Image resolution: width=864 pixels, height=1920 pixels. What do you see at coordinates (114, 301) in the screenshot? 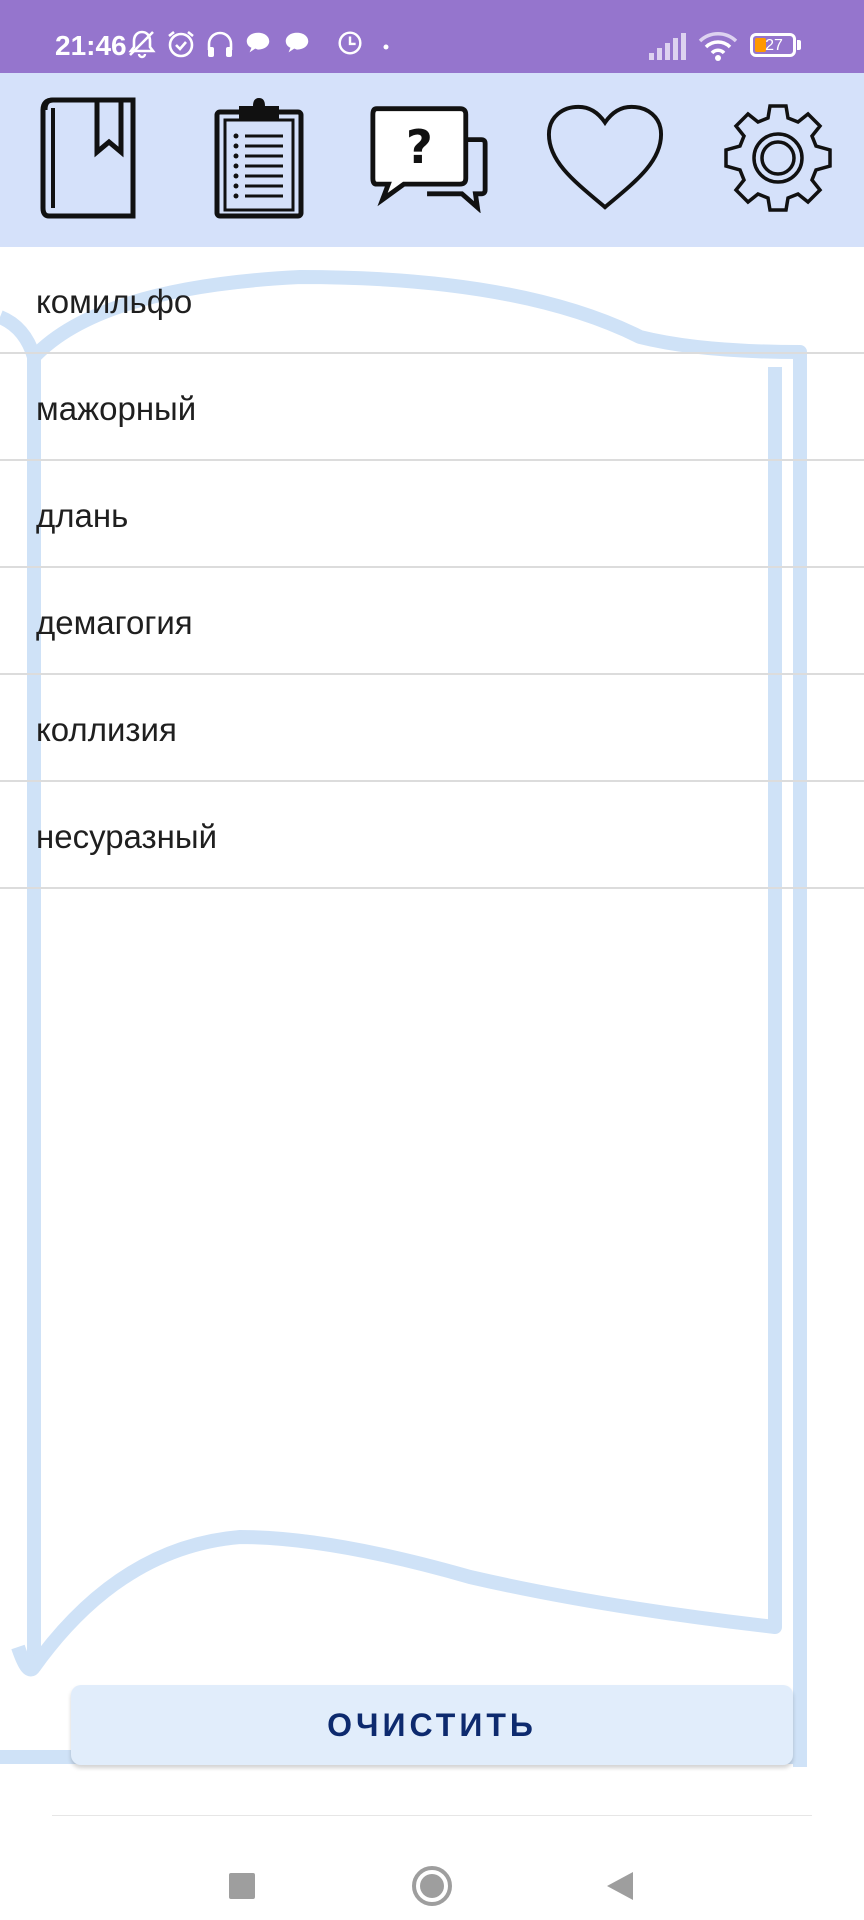
I see `word-label: комильфо` at bounding box center [114, 301].